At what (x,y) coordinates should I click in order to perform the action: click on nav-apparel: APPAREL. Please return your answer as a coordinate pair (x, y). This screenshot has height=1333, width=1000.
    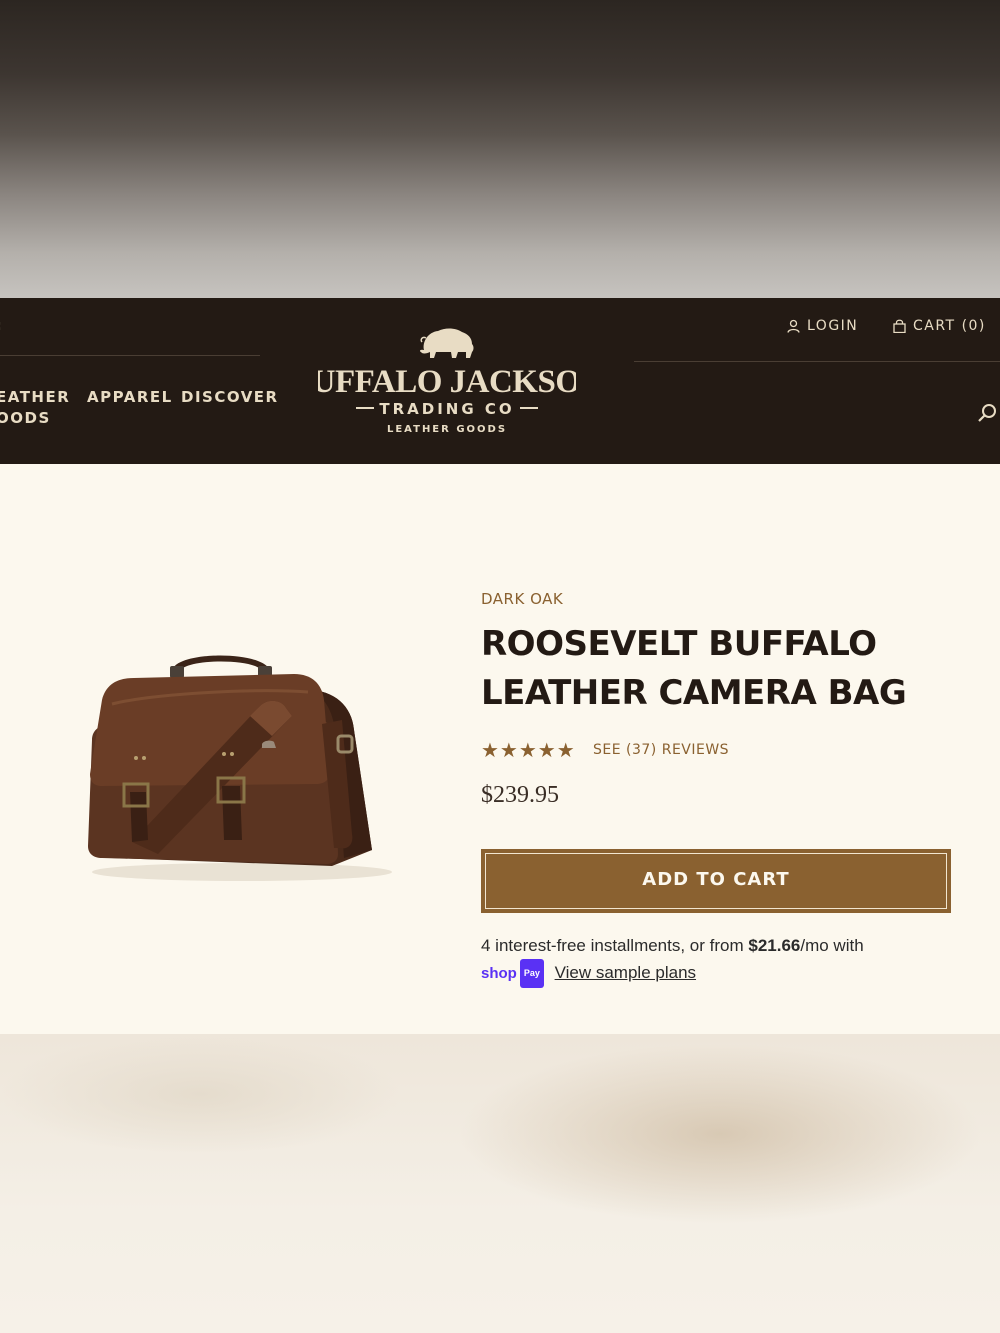
    Looking at the image, I should click on (130, 397).